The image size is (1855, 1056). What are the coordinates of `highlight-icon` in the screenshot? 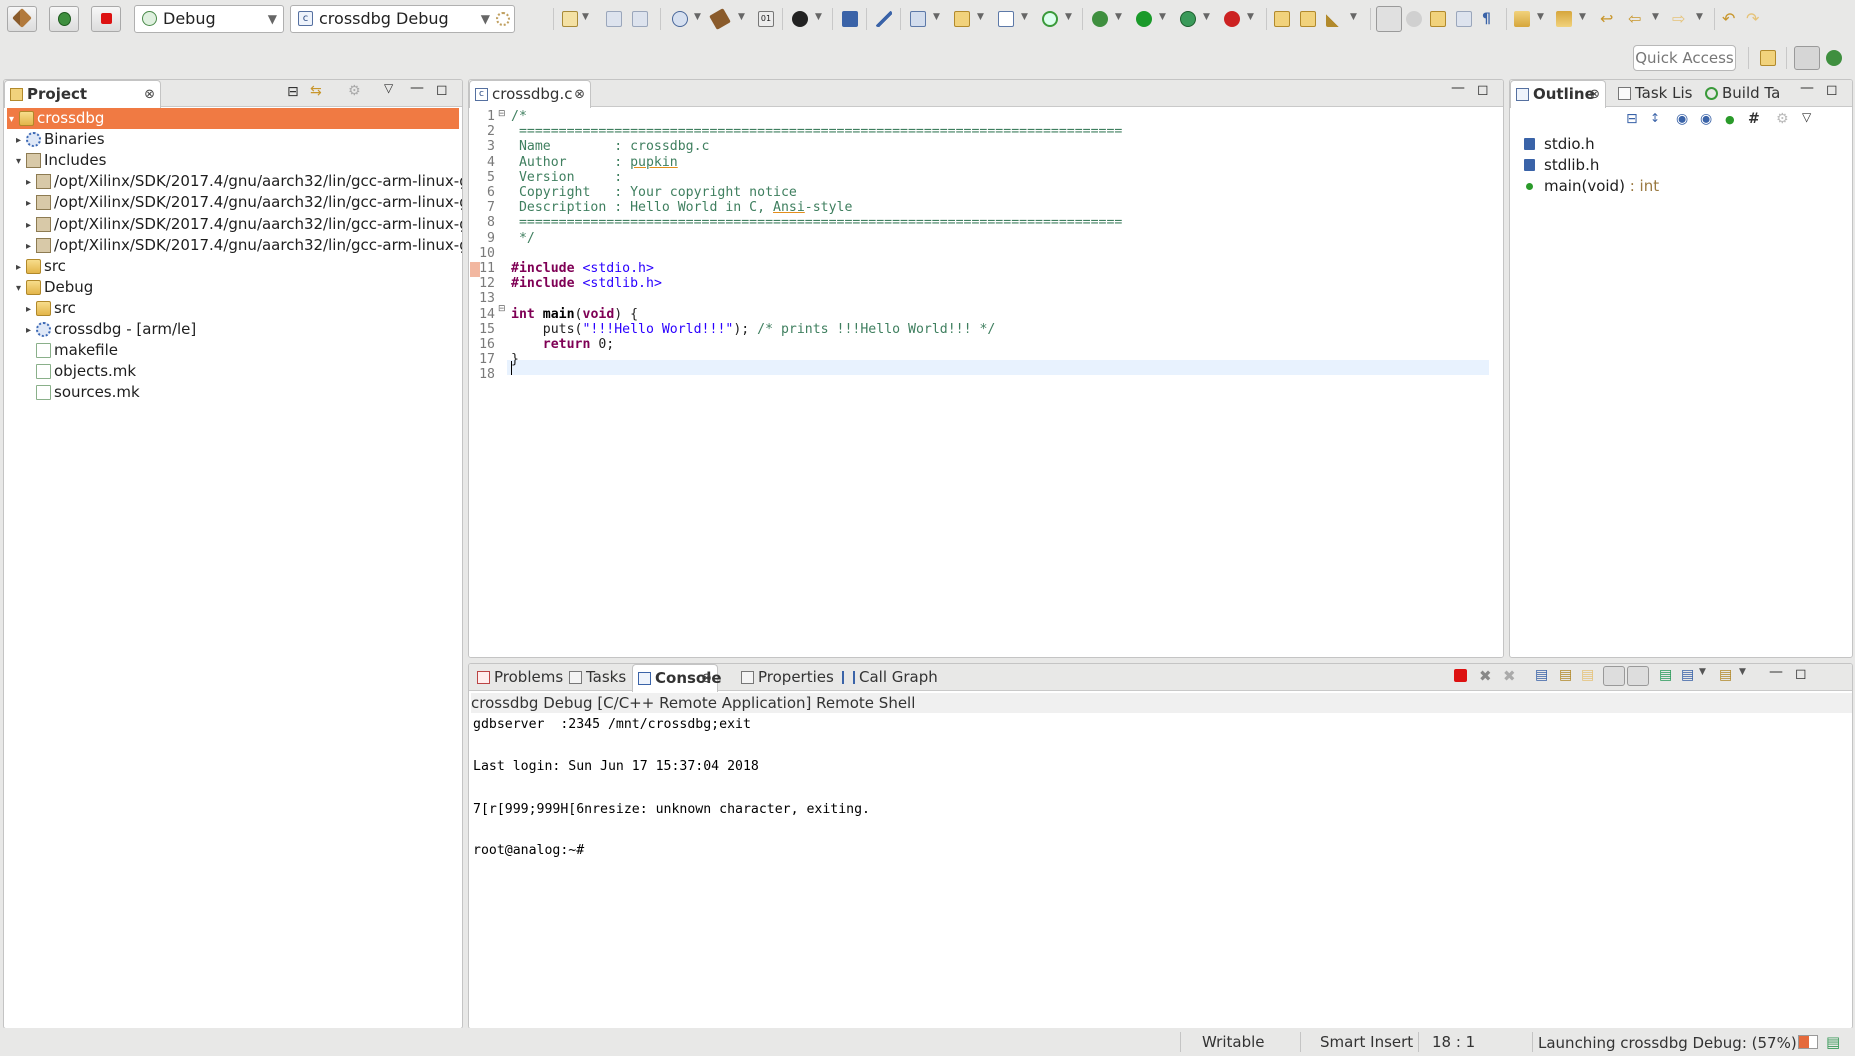 It's located at (1414, 19).